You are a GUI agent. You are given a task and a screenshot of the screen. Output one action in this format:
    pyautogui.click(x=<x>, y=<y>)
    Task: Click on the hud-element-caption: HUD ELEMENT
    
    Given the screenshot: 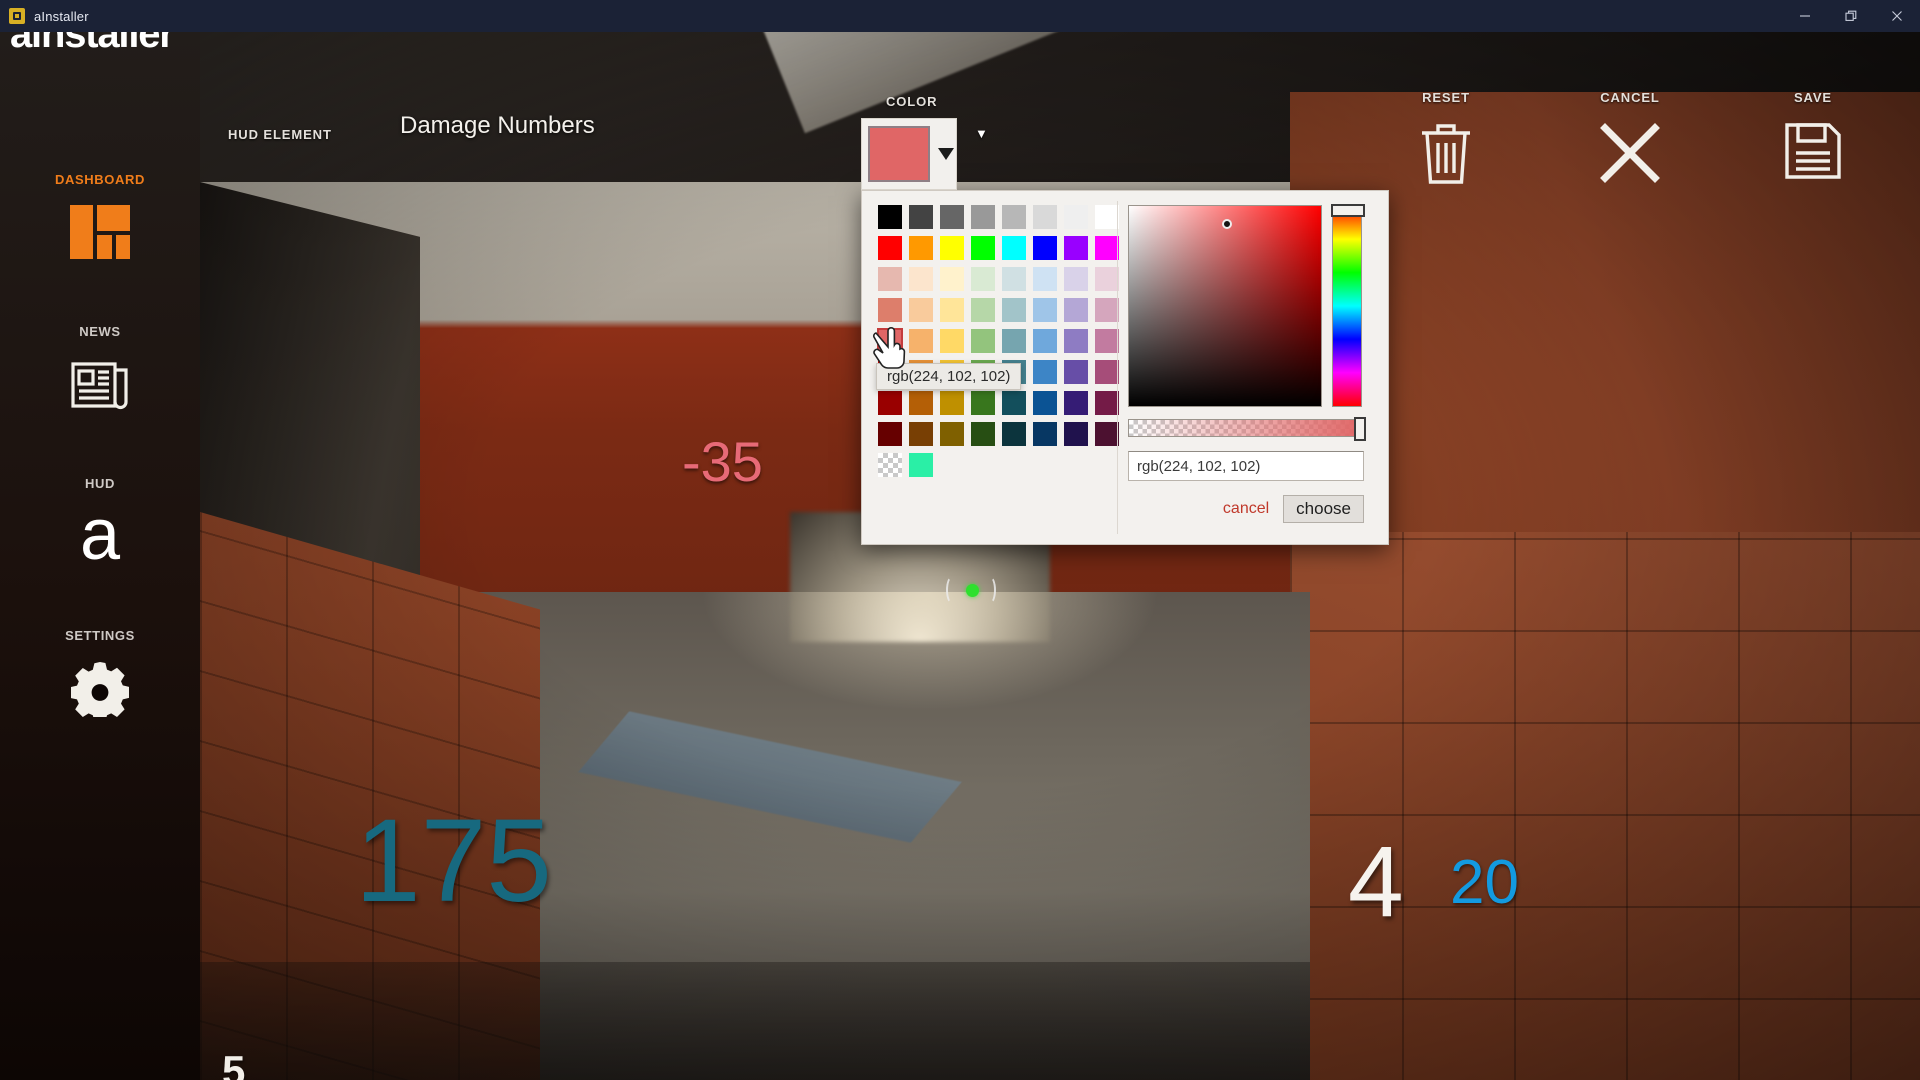 What is the action you would take?
    pyautogui.click(x=280, y=134)
    